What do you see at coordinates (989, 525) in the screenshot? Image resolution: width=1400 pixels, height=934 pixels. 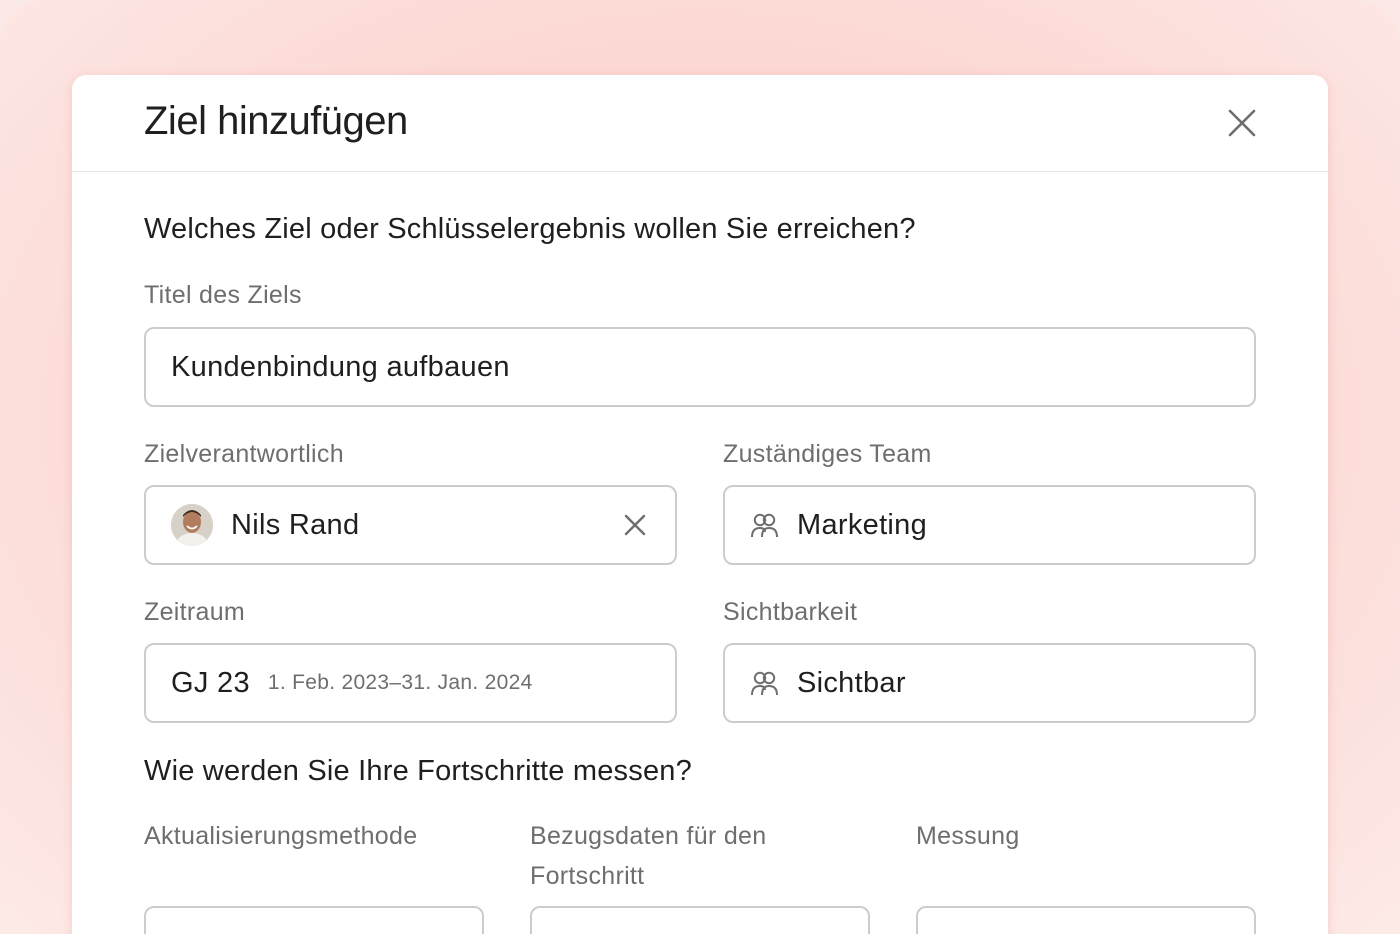 I see `team-field: Marketing` at bounding box center [989, 525].